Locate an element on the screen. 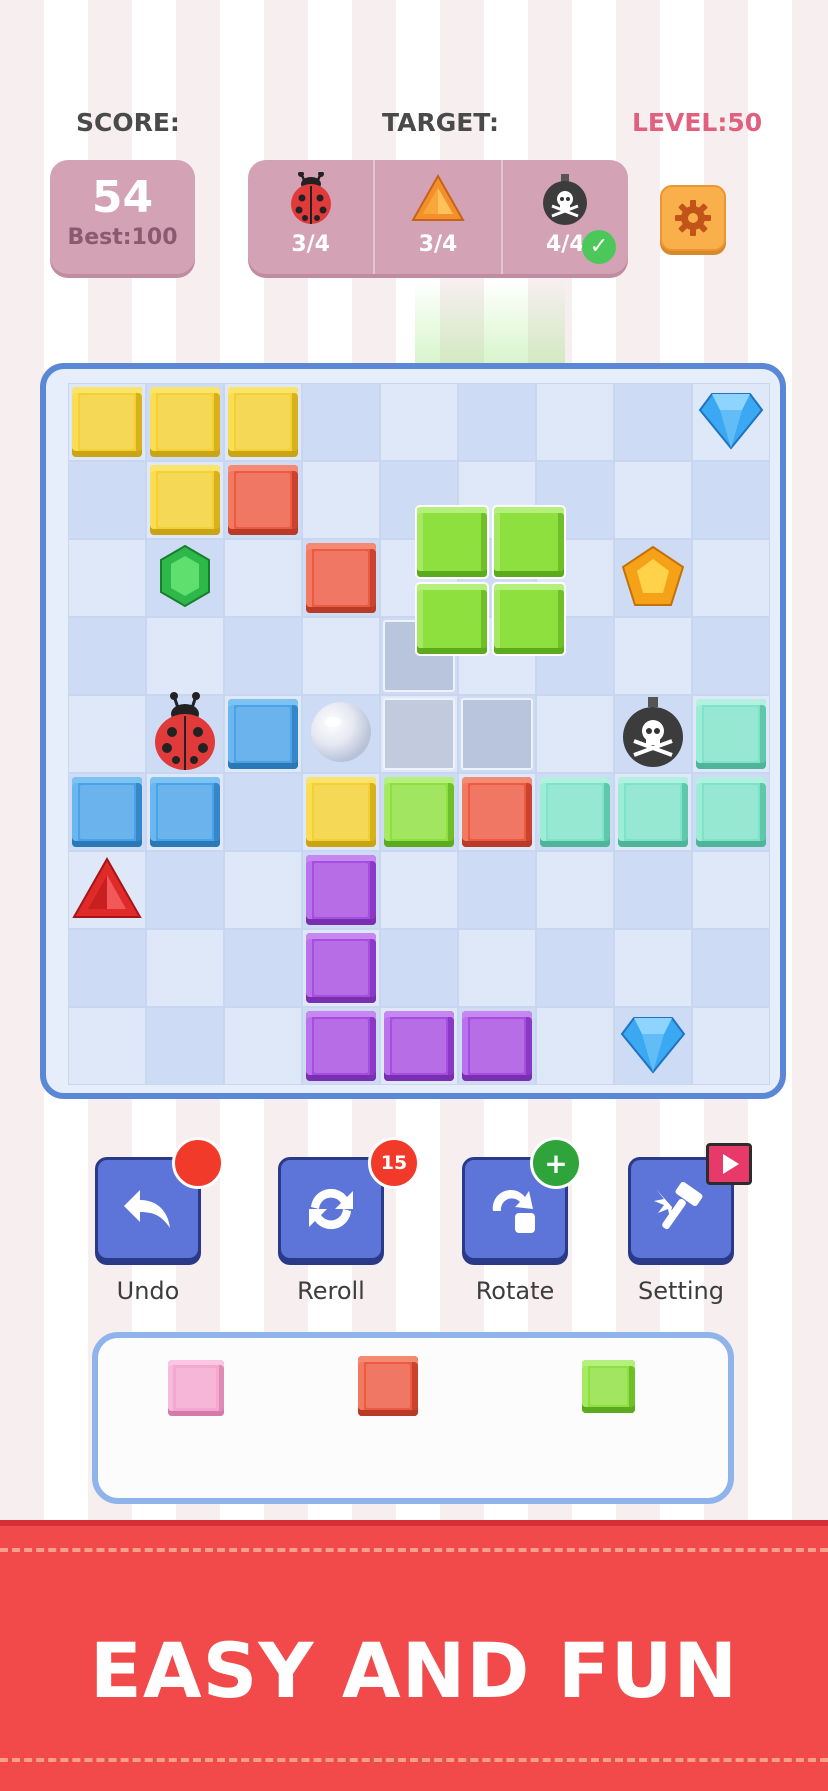  reroll-tool: 15 Reroll is located at coordinates (349, 1221).